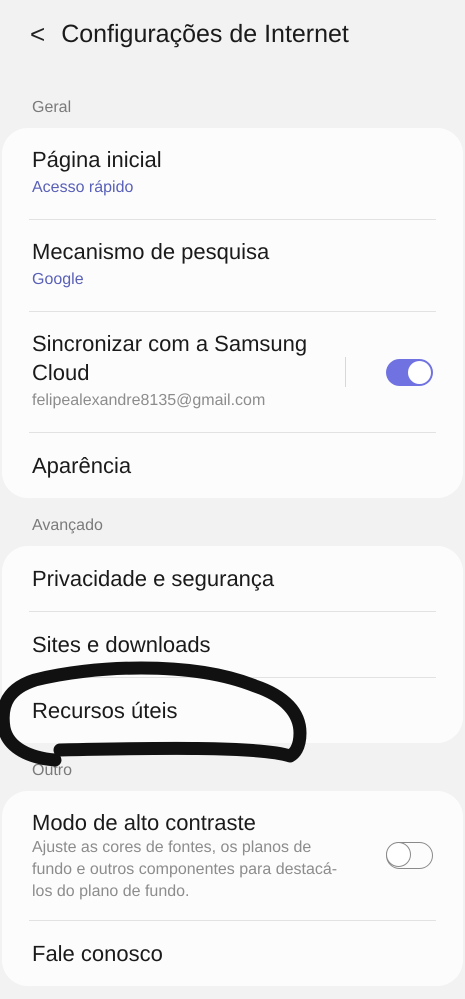 This screenshot has width=465, height=999. What do you see at coordinates (205, 34) in the screenshot?
I see `page-title: Configurações de Internet` at bounding box center [205, 34].